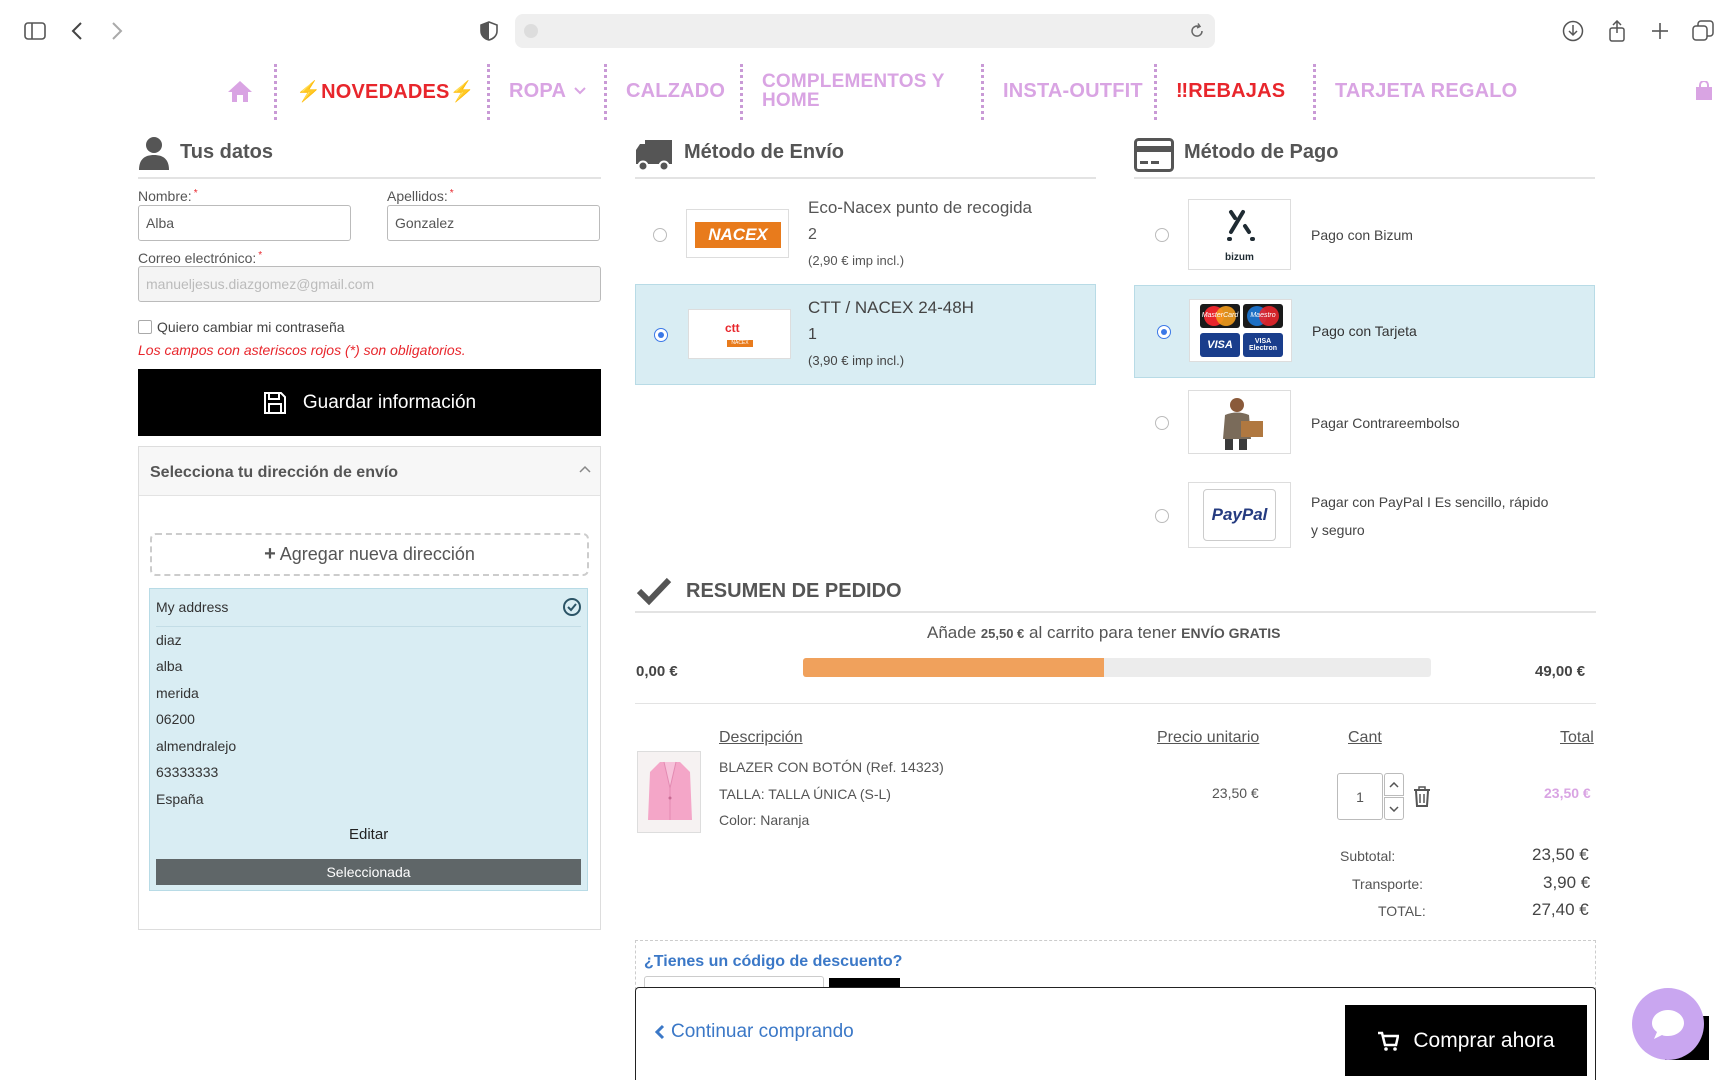 This screenshot has height=1080, width=1728. What do you see at coordinates (1230, 91) in the screenshot?
I see `nav-rebajas: ‼REBAJAS` at bounding box center [1230, 91].